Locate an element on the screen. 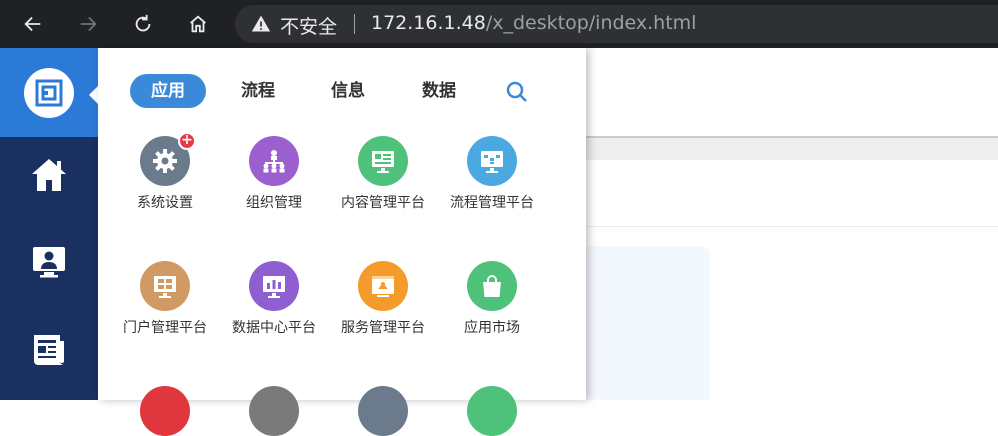 Image resolution: width=998 pixels, height=436 pixels. app-portal-platform: 门户管理平台 is located at coordinates (165, 299).